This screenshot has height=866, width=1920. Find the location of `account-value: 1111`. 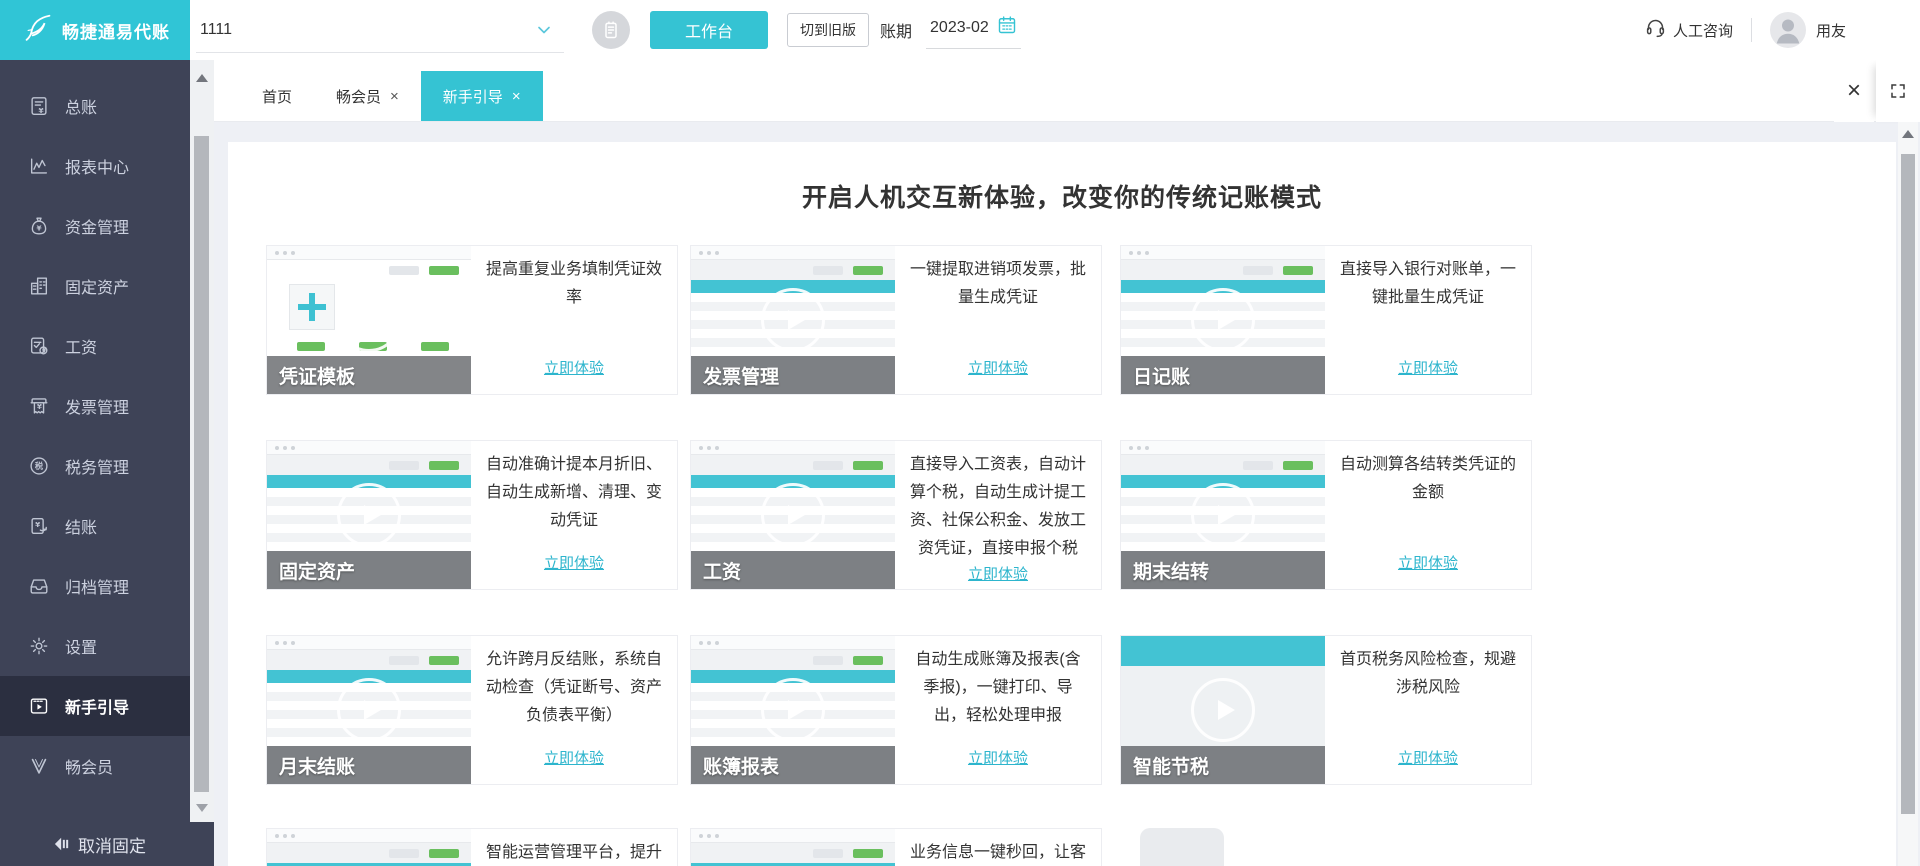

account-value: 1111 is located at coordinates (216, 29).